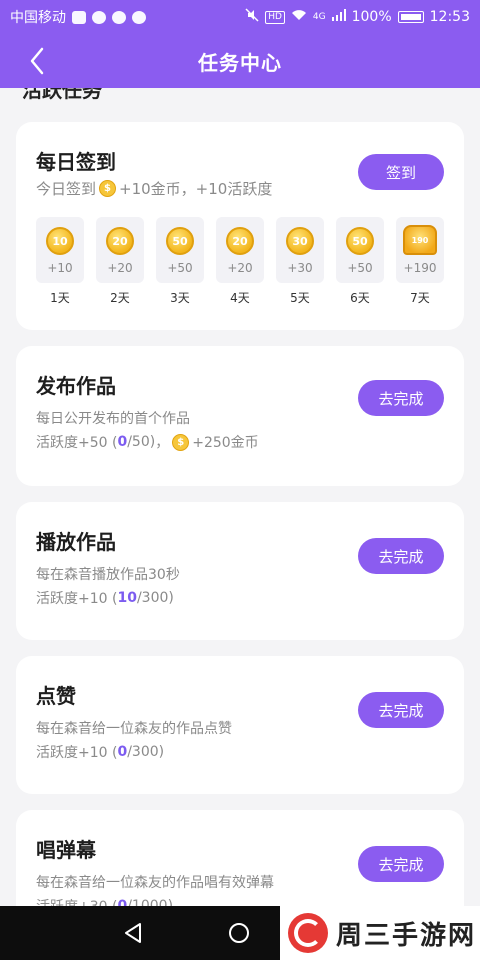  Describe the element at coordinates (401, 172) in the screenshot. I see `checkin-button: 签到` at that location.